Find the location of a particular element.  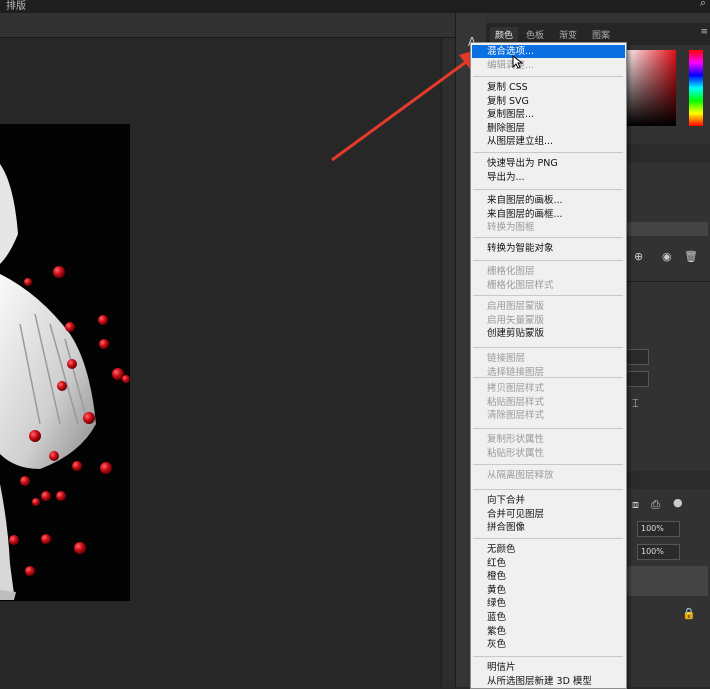

menu-item: 栅格化图层 is located at coordinates (548, 271).